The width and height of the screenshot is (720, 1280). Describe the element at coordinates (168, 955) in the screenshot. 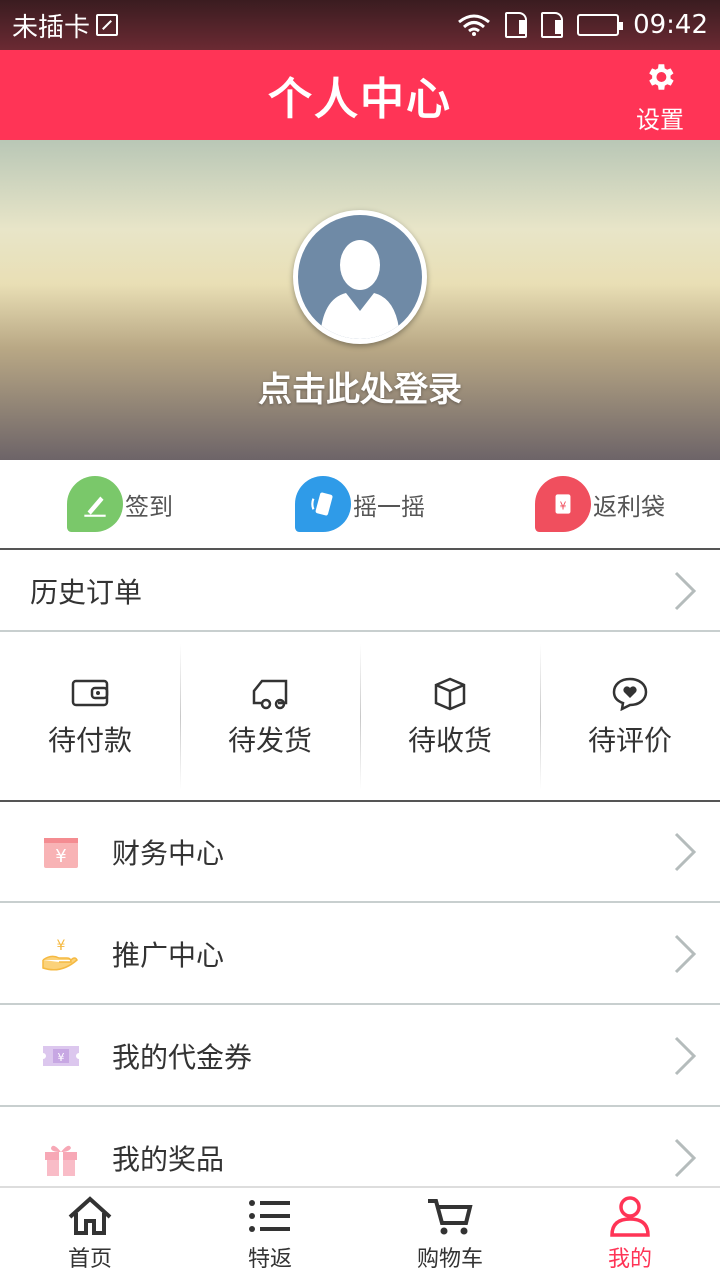

I see `menu-label-promotion: 推广中心` at that location.